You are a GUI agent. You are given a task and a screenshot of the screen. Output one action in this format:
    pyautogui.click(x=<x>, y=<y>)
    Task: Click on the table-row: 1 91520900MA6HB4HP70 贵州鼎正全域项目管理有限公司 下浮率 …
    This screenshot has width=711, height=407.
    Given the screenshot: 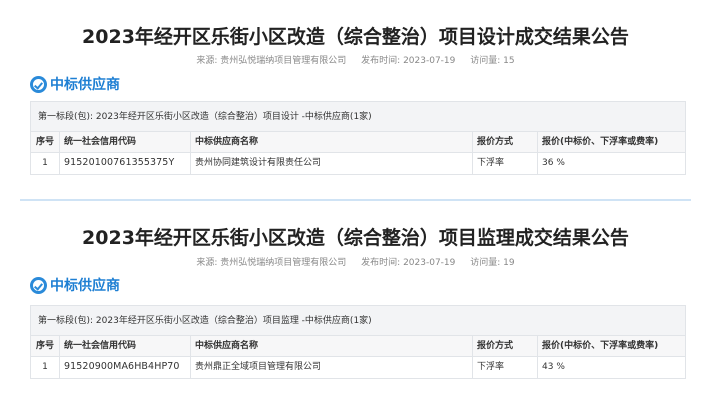 What is the action you would take?
    pyautogui.click(x=358, y=367)
    